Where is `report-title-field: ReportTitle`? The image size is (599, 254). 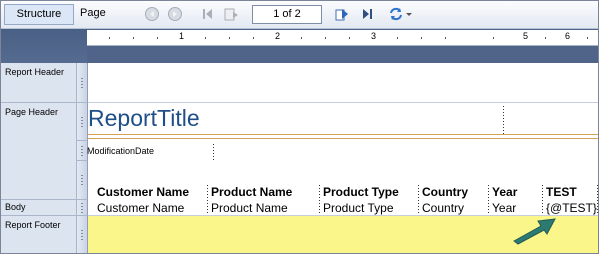
report-title-field: ReportTitle is located at coordinates (144, 118).